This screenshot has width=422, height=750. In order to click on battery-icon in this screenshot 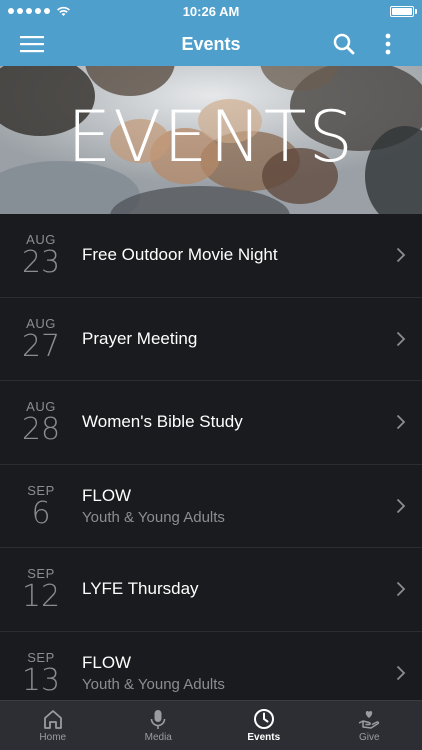, I will do `click(403, 11)`.